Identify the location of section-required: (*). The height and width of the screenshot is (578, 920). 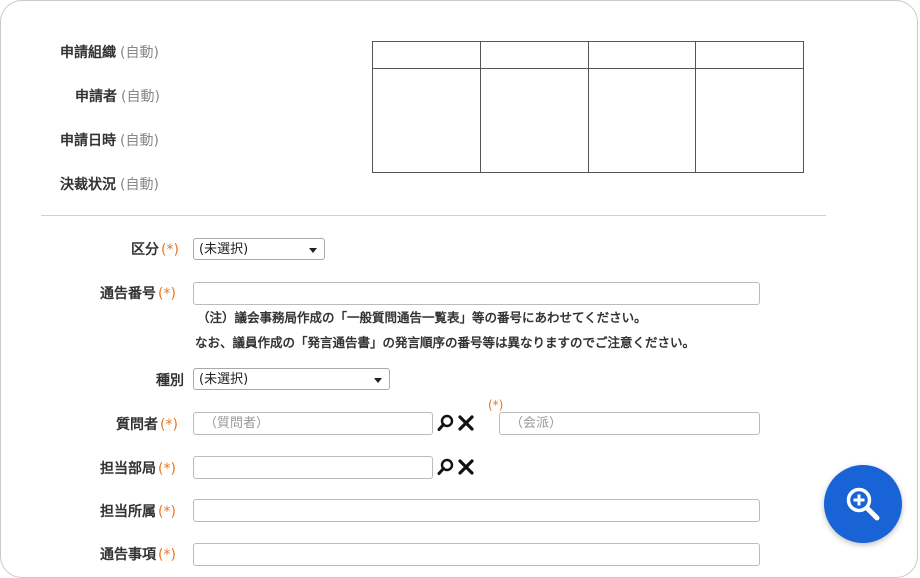
(167, 512).